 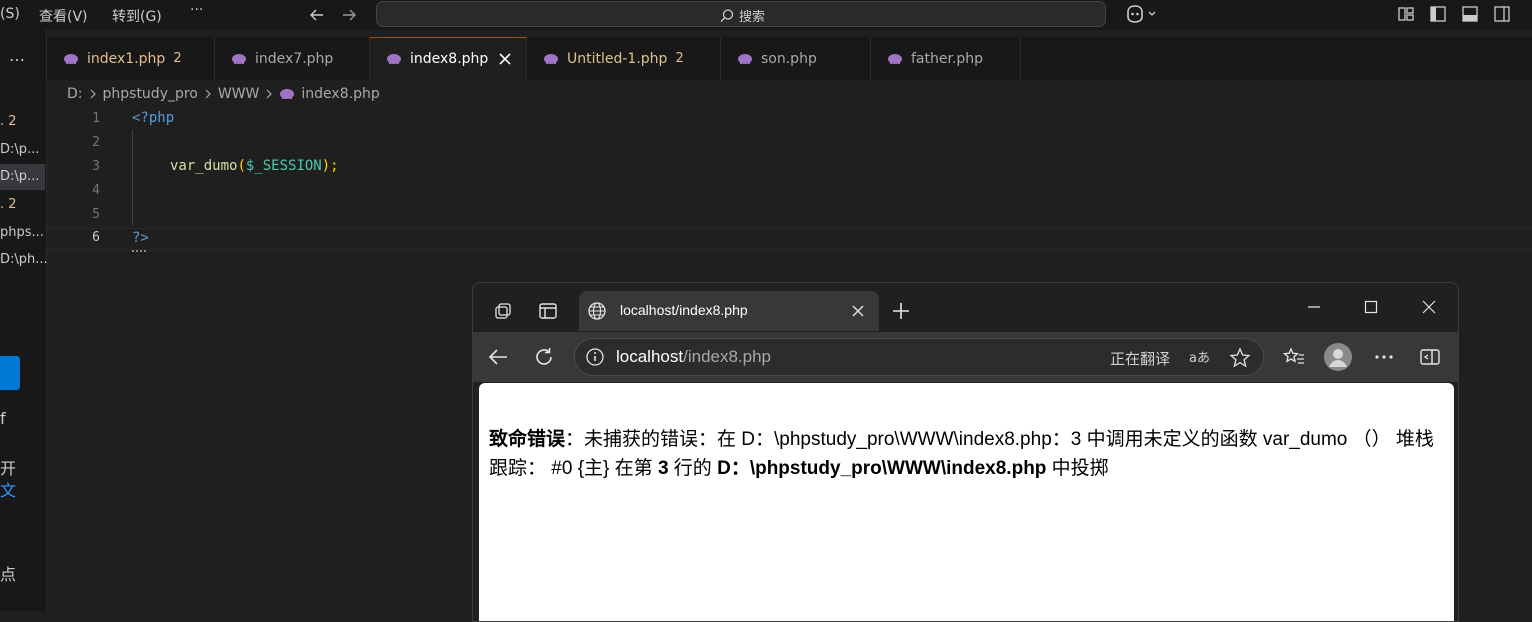 I want to click on toggle-panel-icon, so click(x=1470, y=14).